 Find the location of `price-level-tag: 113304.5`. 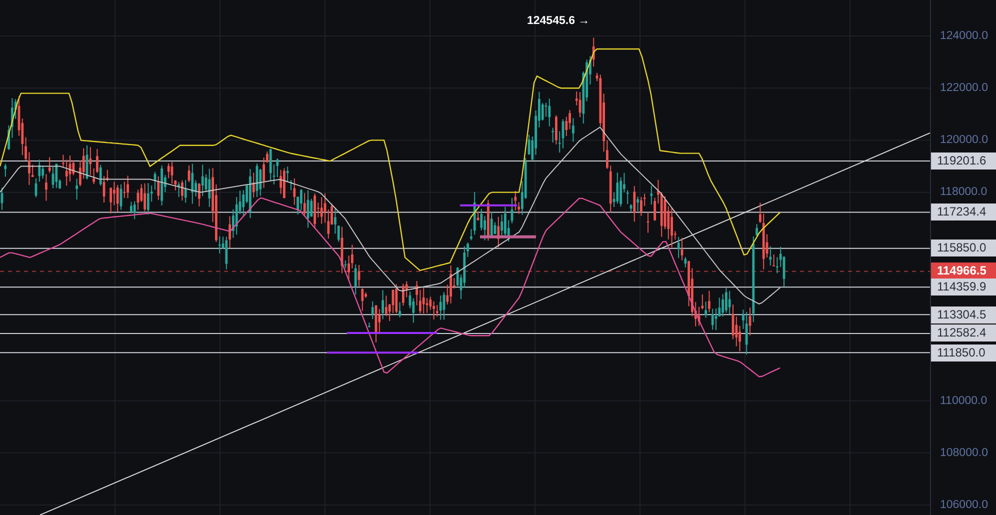

price-level-tag: 113304.5 is located at coordinates (963, 315).